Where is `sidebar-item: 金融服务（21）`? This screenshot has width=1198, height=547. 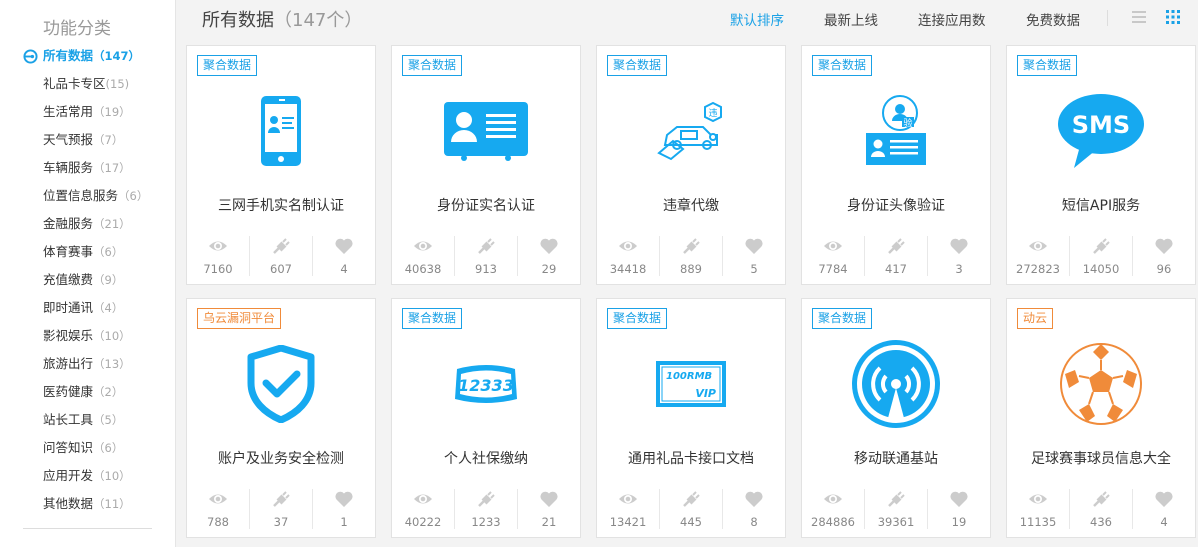 sidebar-item: 金融服务（21） is located at coordinates (88, 227).